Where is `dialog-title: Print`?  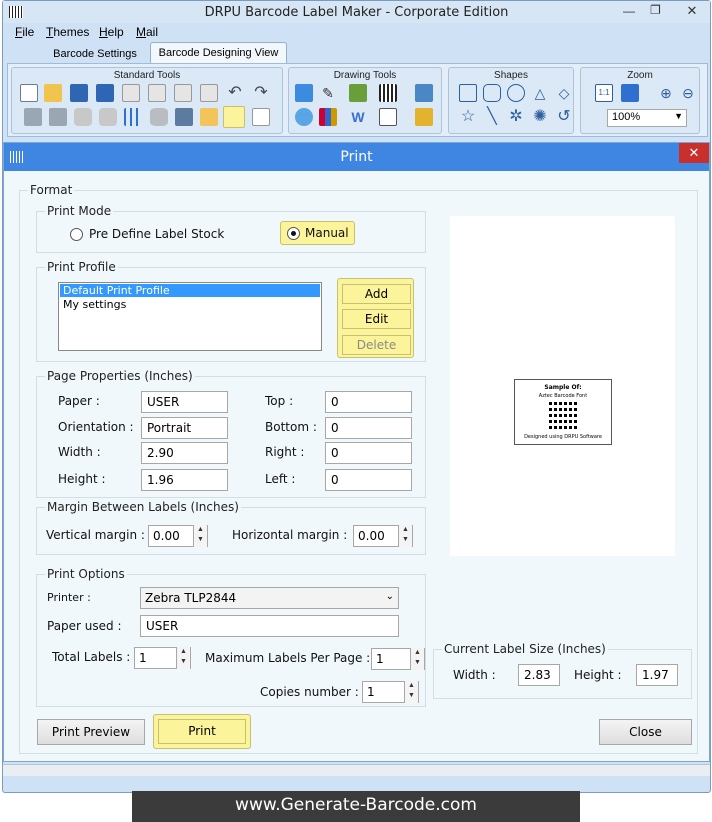 dialog-title: Print is located at coordinates (356, 157).